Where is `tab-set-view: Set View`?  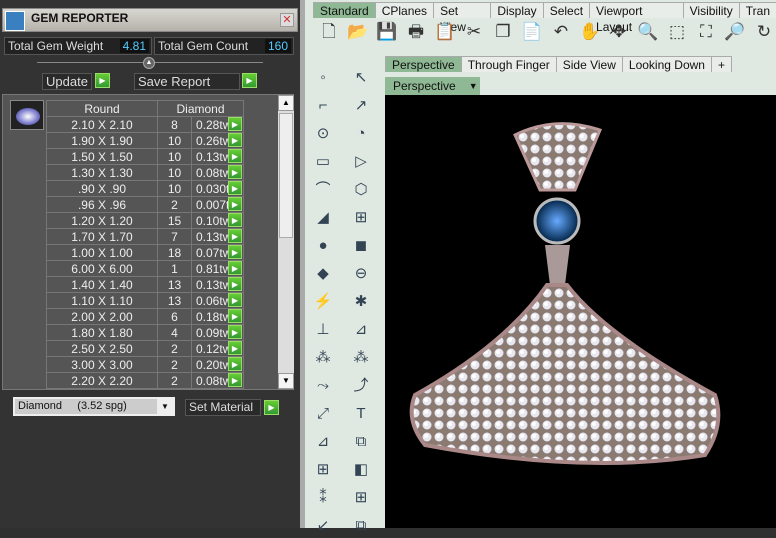
tab-set-view: Set View is located at coordinates (462, 18).